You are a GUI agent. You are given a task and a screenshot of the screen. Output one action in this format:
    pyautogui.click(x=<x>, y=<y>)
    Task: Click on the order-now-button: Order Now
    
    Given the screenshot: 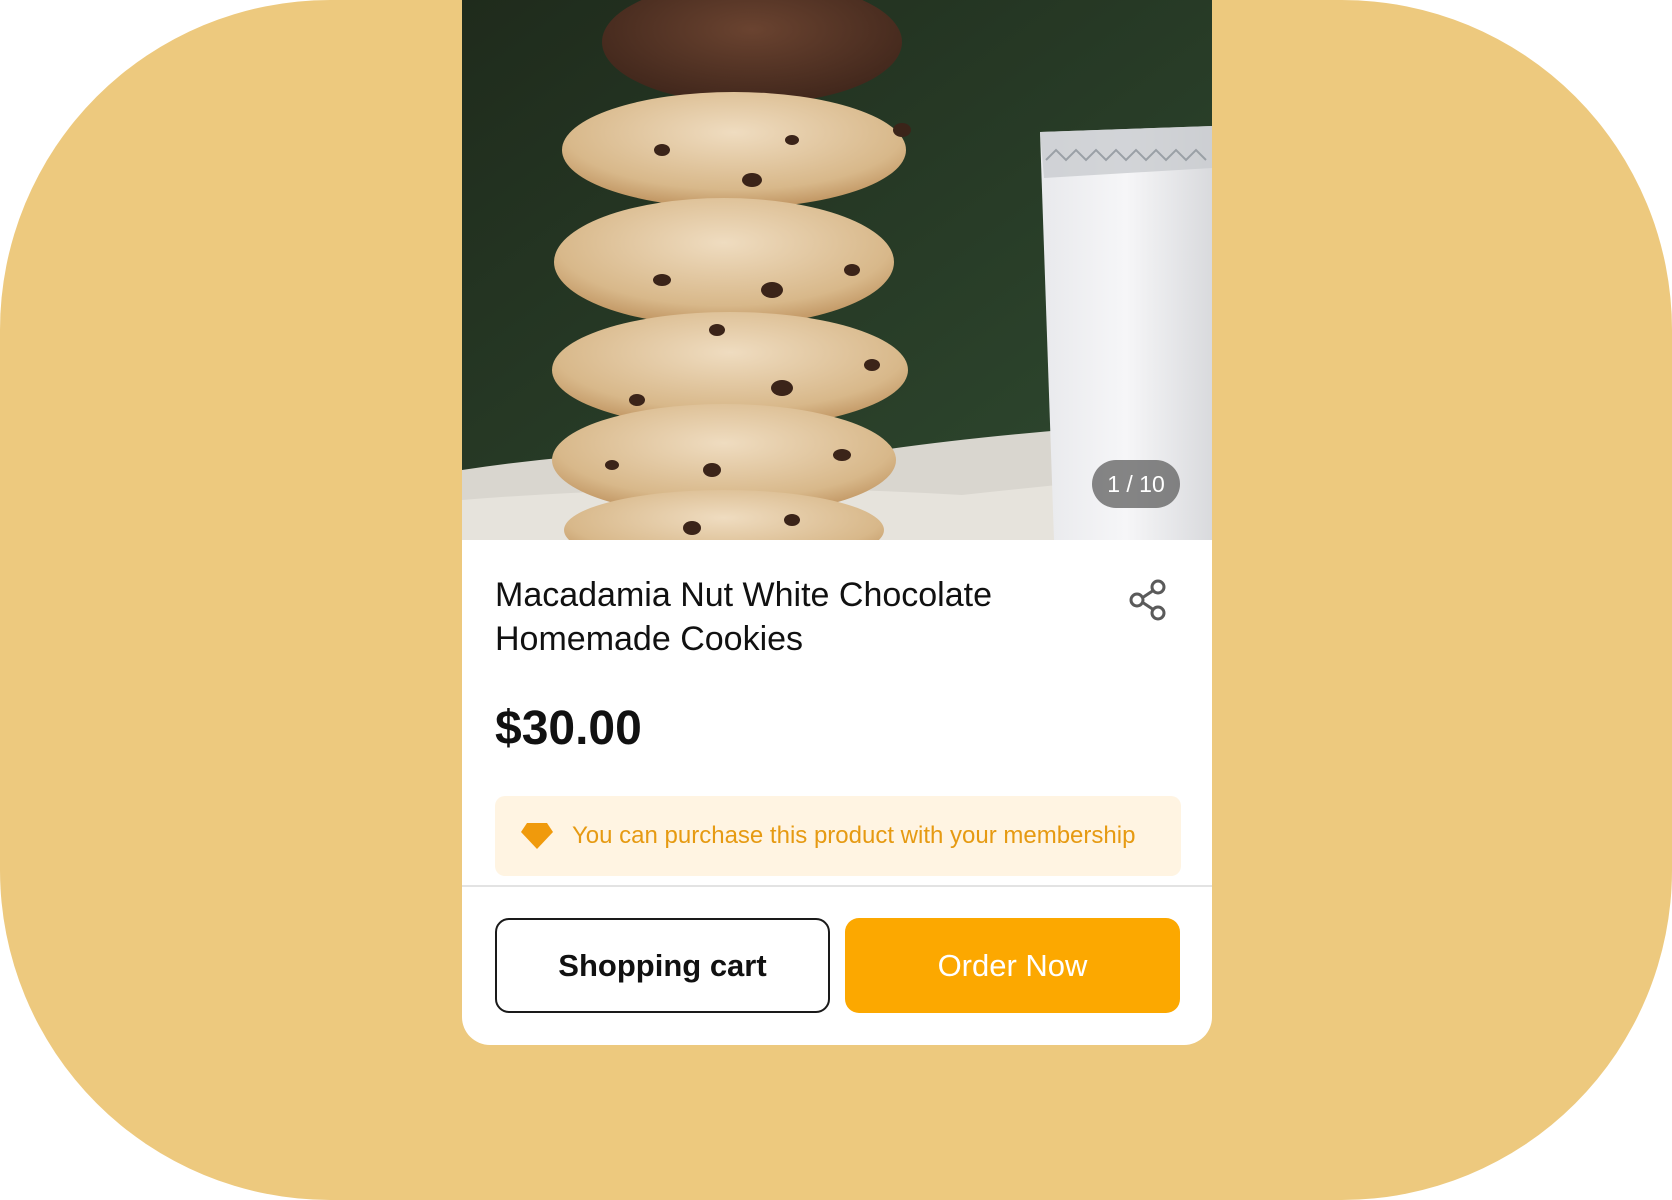 What is the action you would take?
    pyautogui.click(x=1012, y=965)
    